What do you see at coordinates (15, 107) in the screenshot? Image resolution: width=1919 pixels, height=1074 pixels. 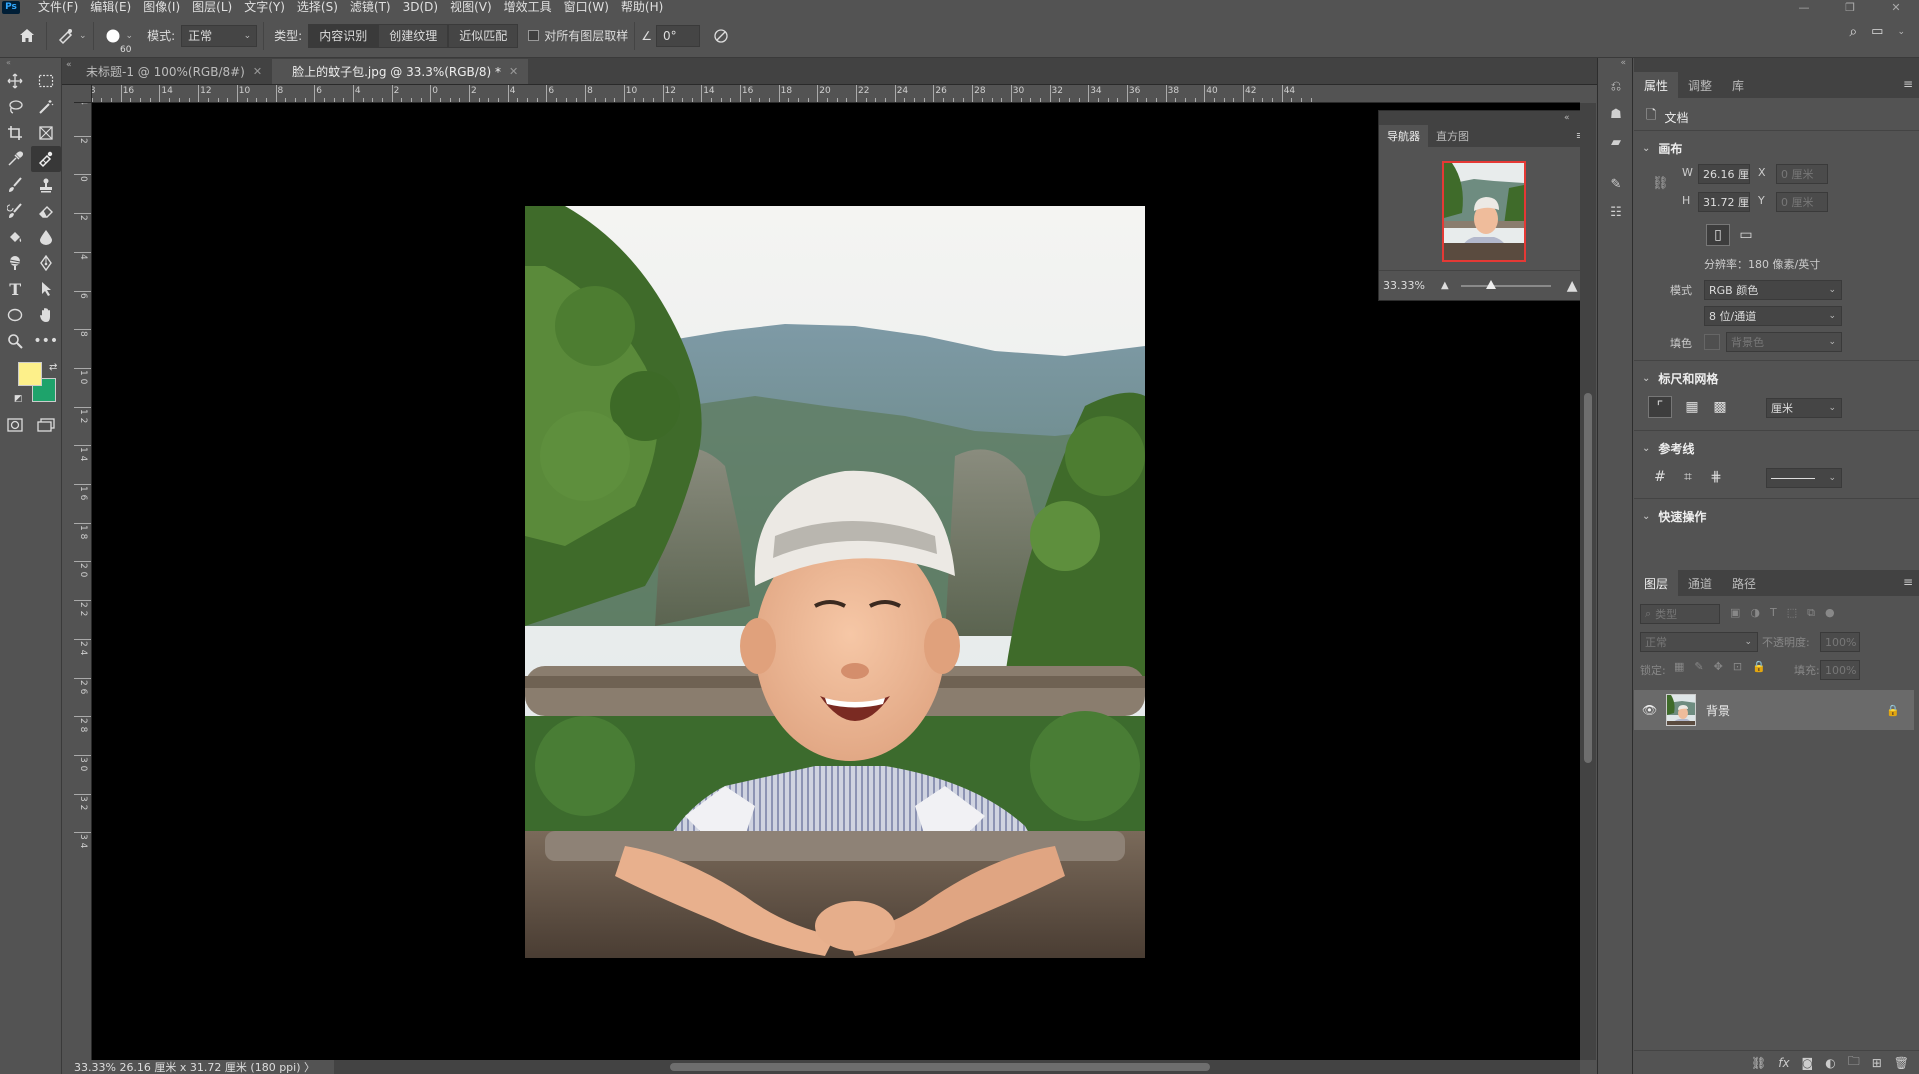 I see `lasso-tool-icon` at bounding box center [15, 107].